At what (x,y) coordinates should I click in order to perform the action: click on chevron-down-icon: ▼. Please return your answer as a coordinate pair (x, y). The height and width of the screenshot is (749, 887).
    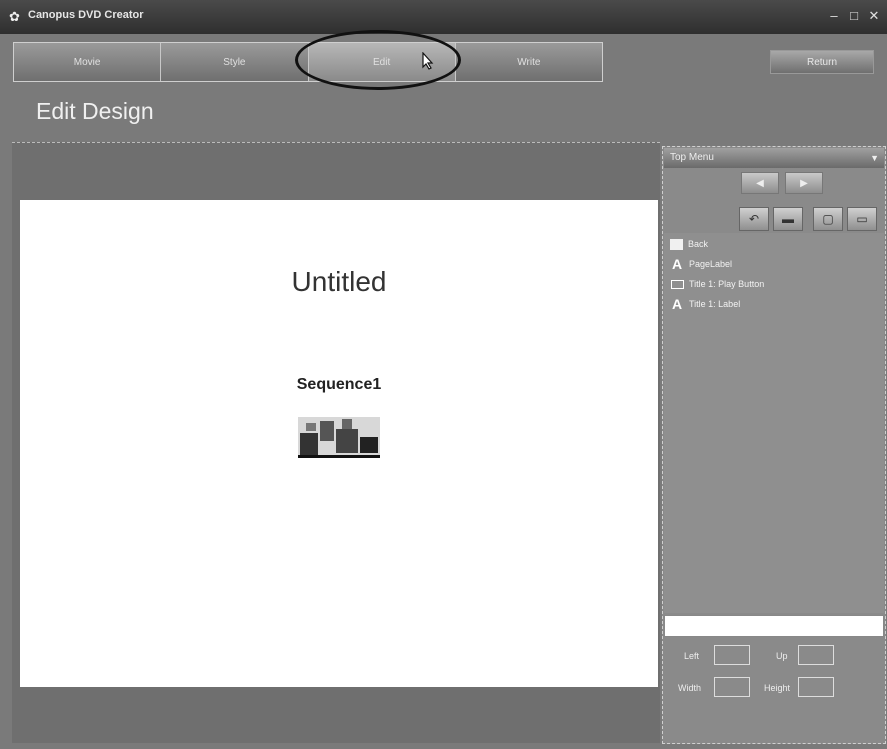
    Looking at the image, I should click on (874, 158).